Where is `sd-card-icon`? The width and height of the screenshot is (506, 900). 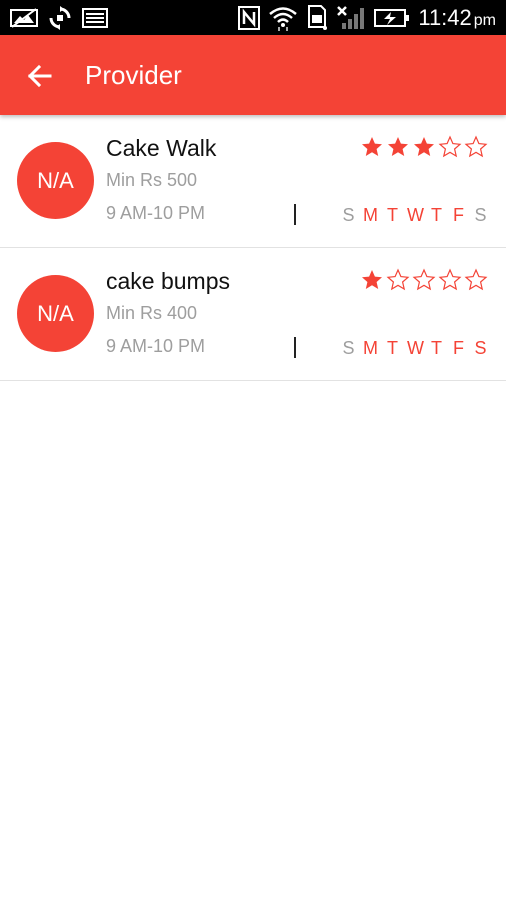
sd-card-icon is located at coordinates (317, 18).